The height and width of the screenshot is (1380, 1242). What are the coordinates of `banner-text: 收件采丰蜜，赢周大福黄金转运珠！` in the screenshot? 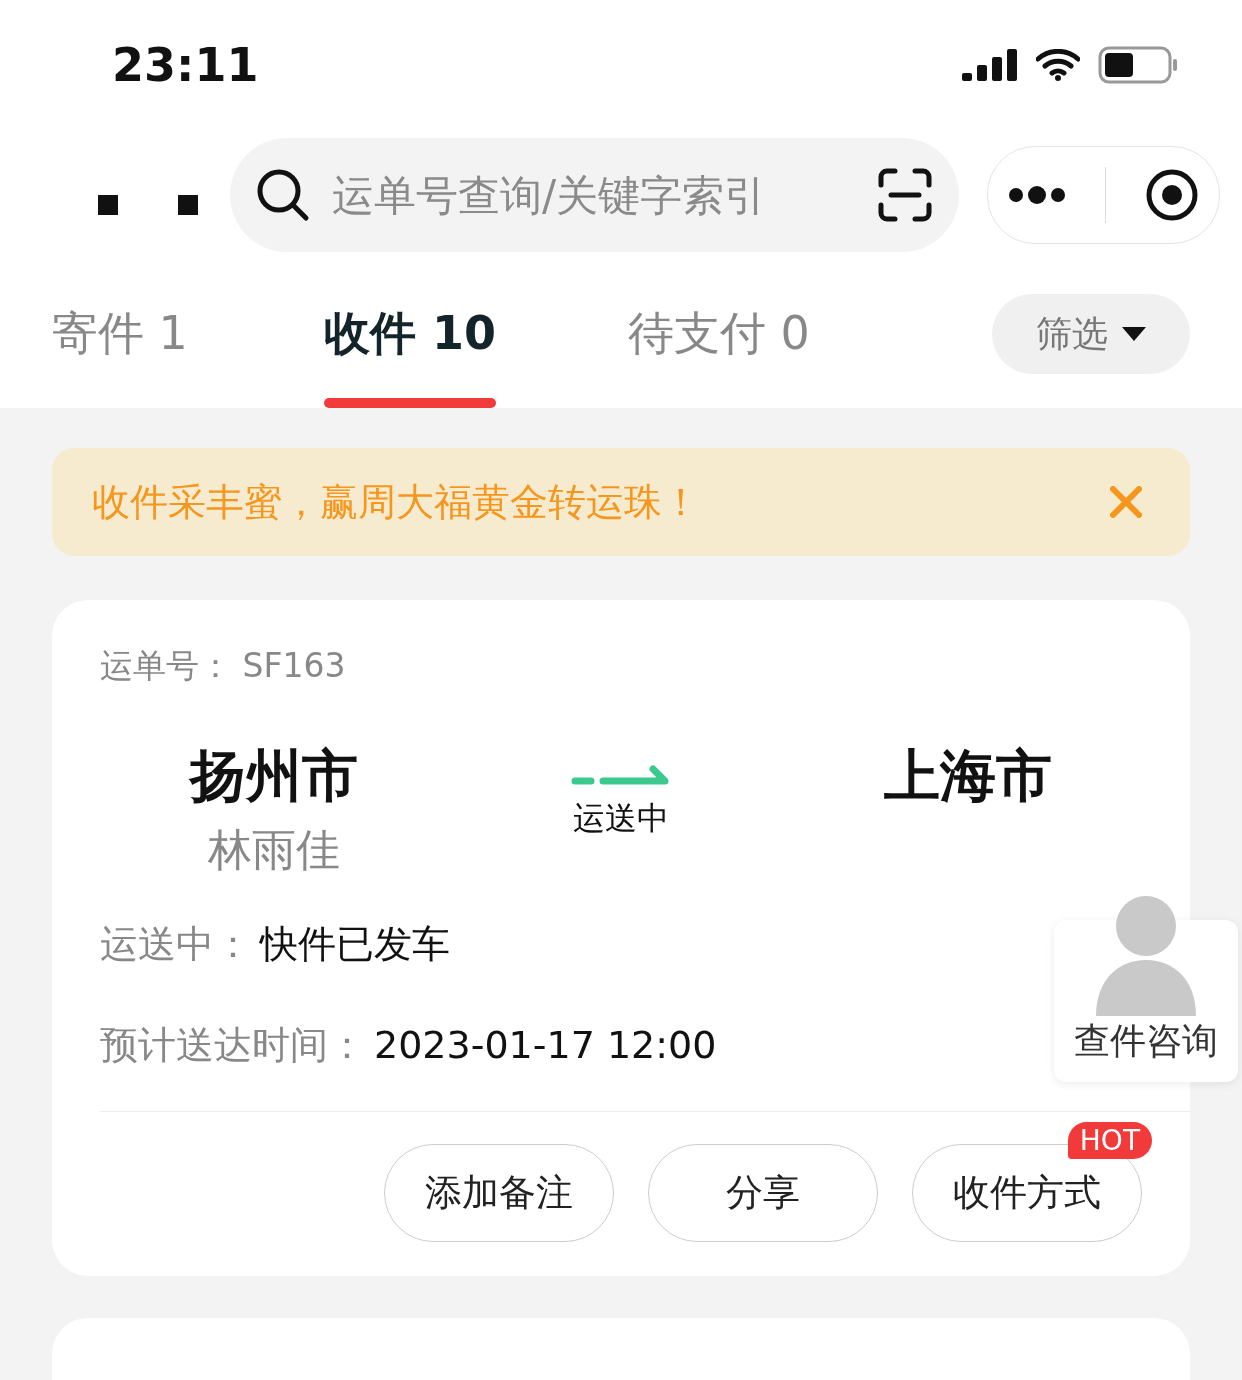 It's located at (396, 502).